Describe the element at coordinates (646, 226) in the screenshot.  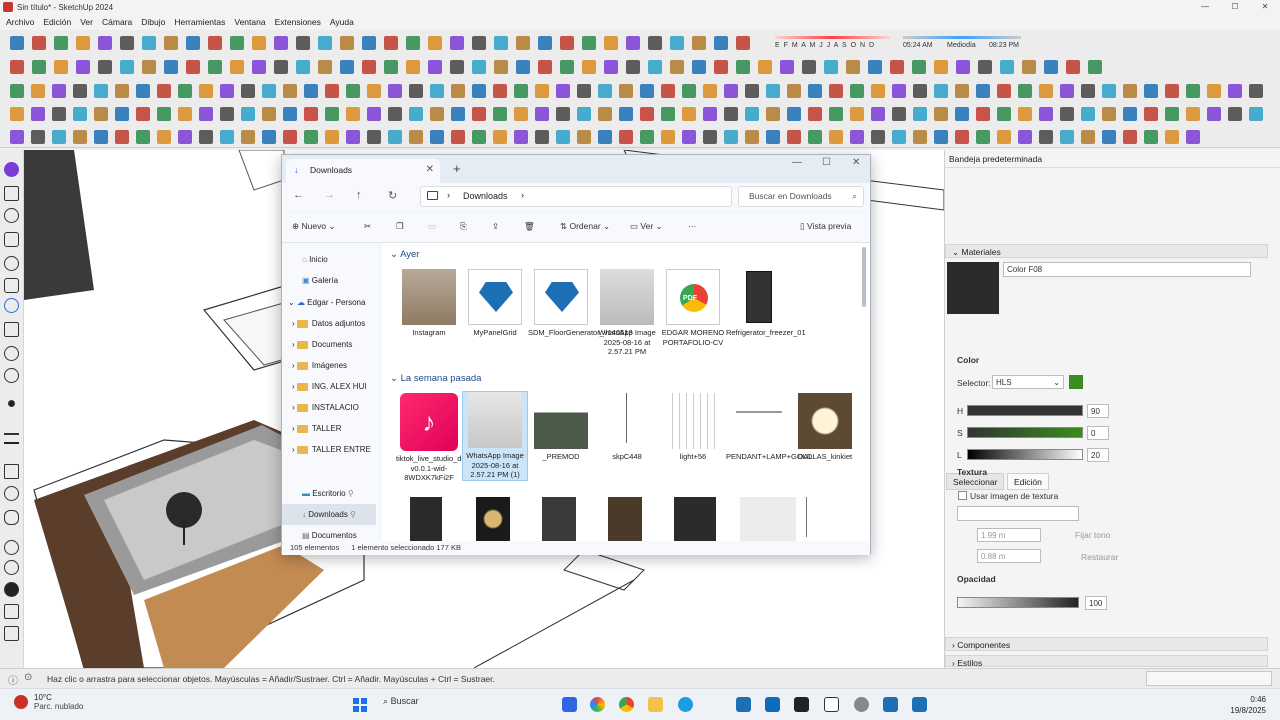
I see `view-button: ▭ Ver ⌄` at that location.